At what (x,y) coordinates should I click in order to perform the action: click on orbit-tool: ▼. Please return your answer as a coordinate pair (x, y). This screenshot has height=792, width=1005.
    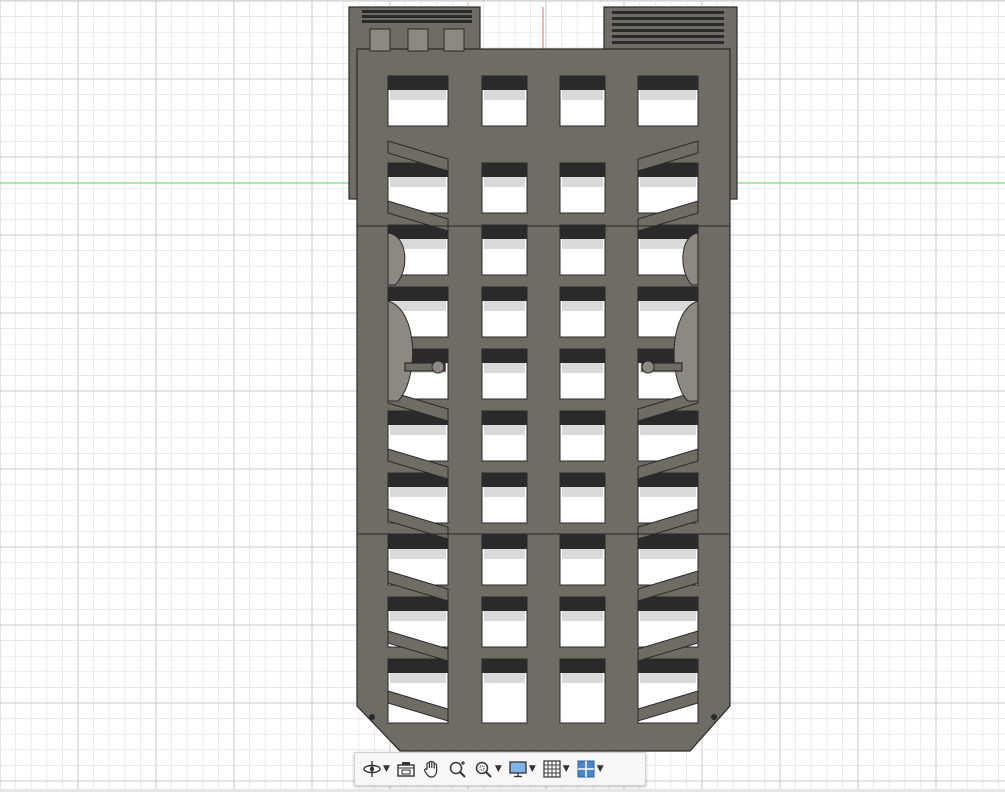
    Looking at the image, I should click on (376, 769).